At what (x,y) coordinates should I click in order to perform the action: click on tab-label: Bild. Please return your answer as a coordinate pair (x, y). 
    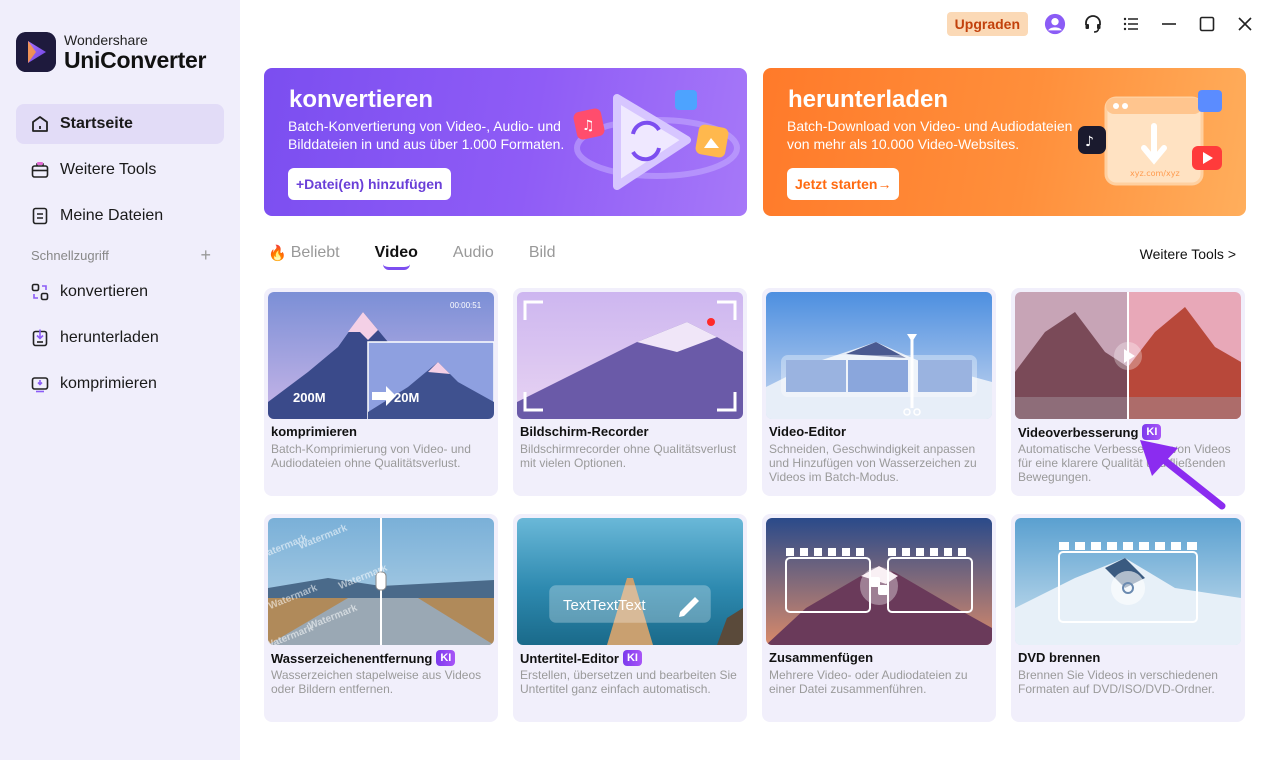
    Looking at the image, I should click on (542, 252).